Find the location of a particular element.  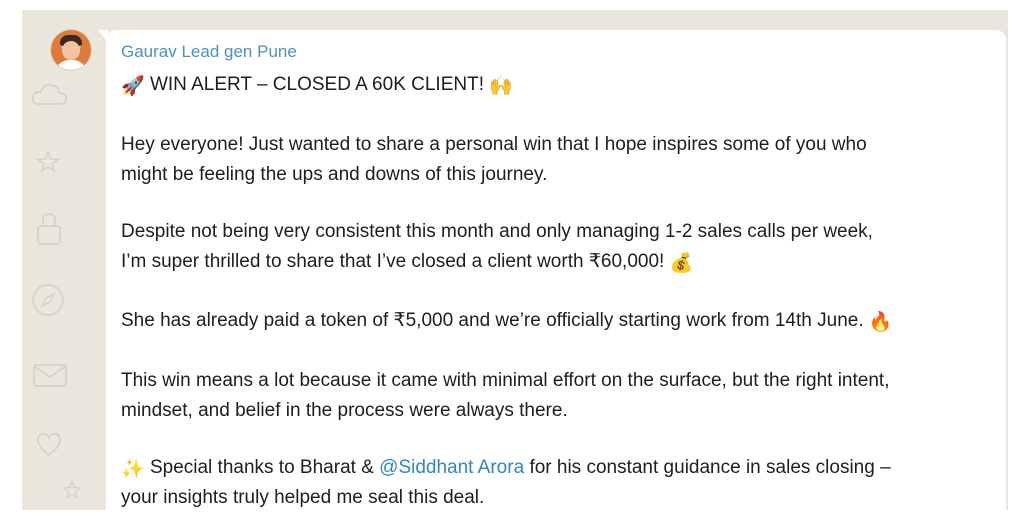

avatar-face is located at coordinates (71, 50).